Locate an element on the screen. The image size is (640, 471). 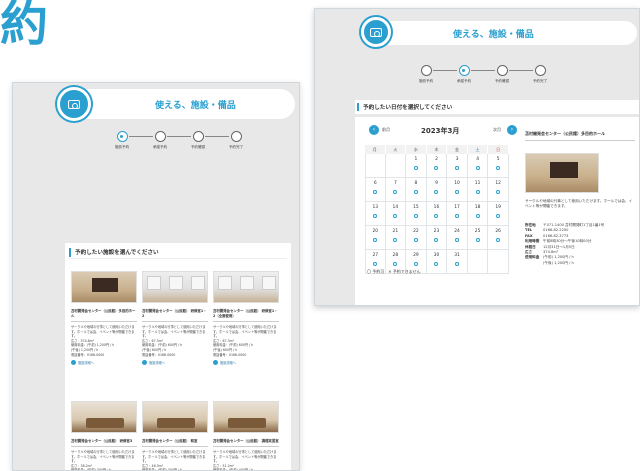
calendar-day-number: 9 is located at coordinates (436, 183).